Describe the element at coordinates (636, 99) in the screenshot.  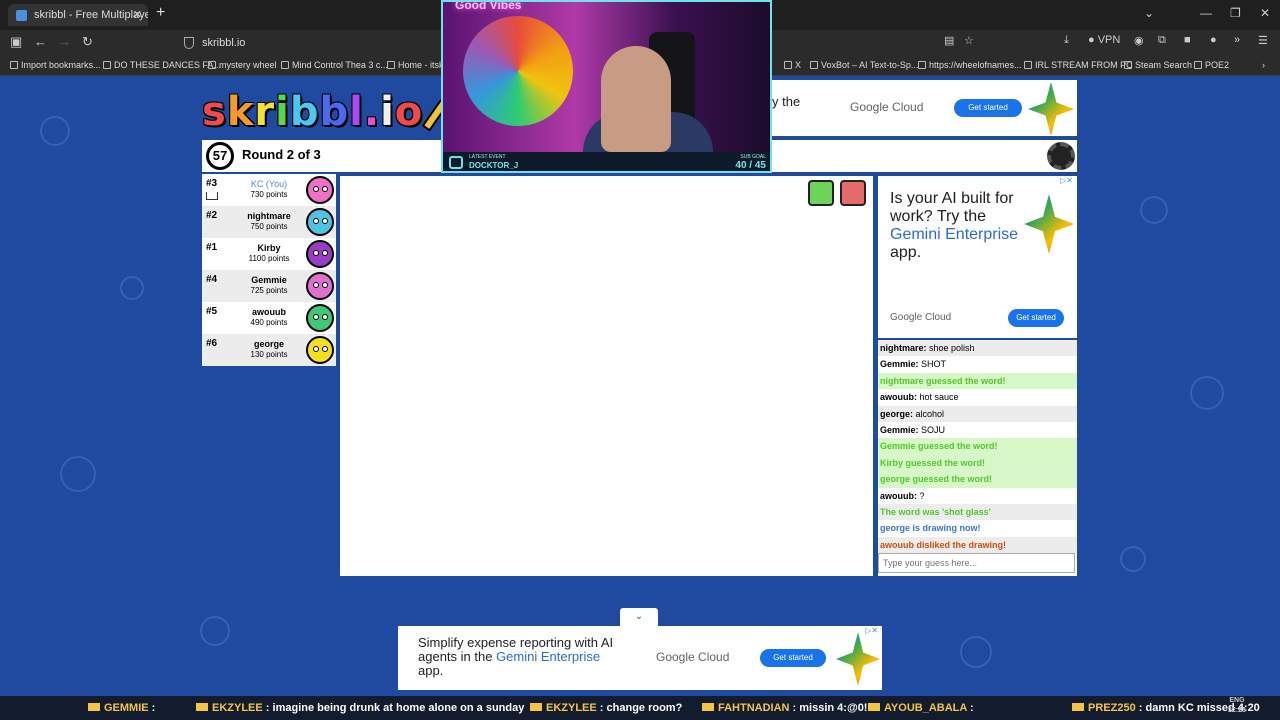
I see `streamer` at that location.